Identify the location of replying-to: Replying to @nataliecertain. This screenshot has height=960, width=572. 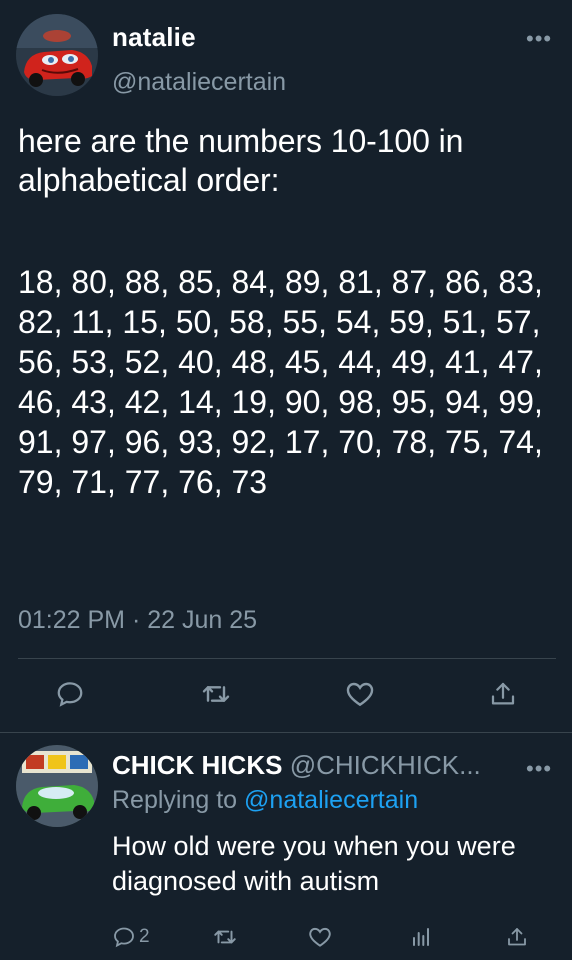
(265, 800).